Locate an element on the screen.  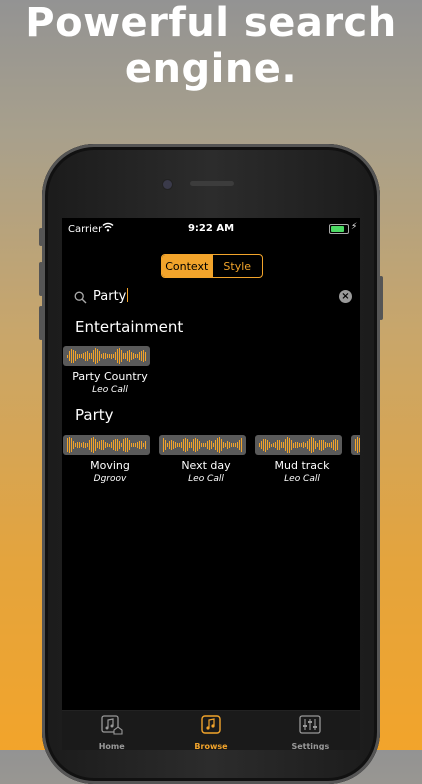
section-title-party: Party is located at coordinates (94, 415).